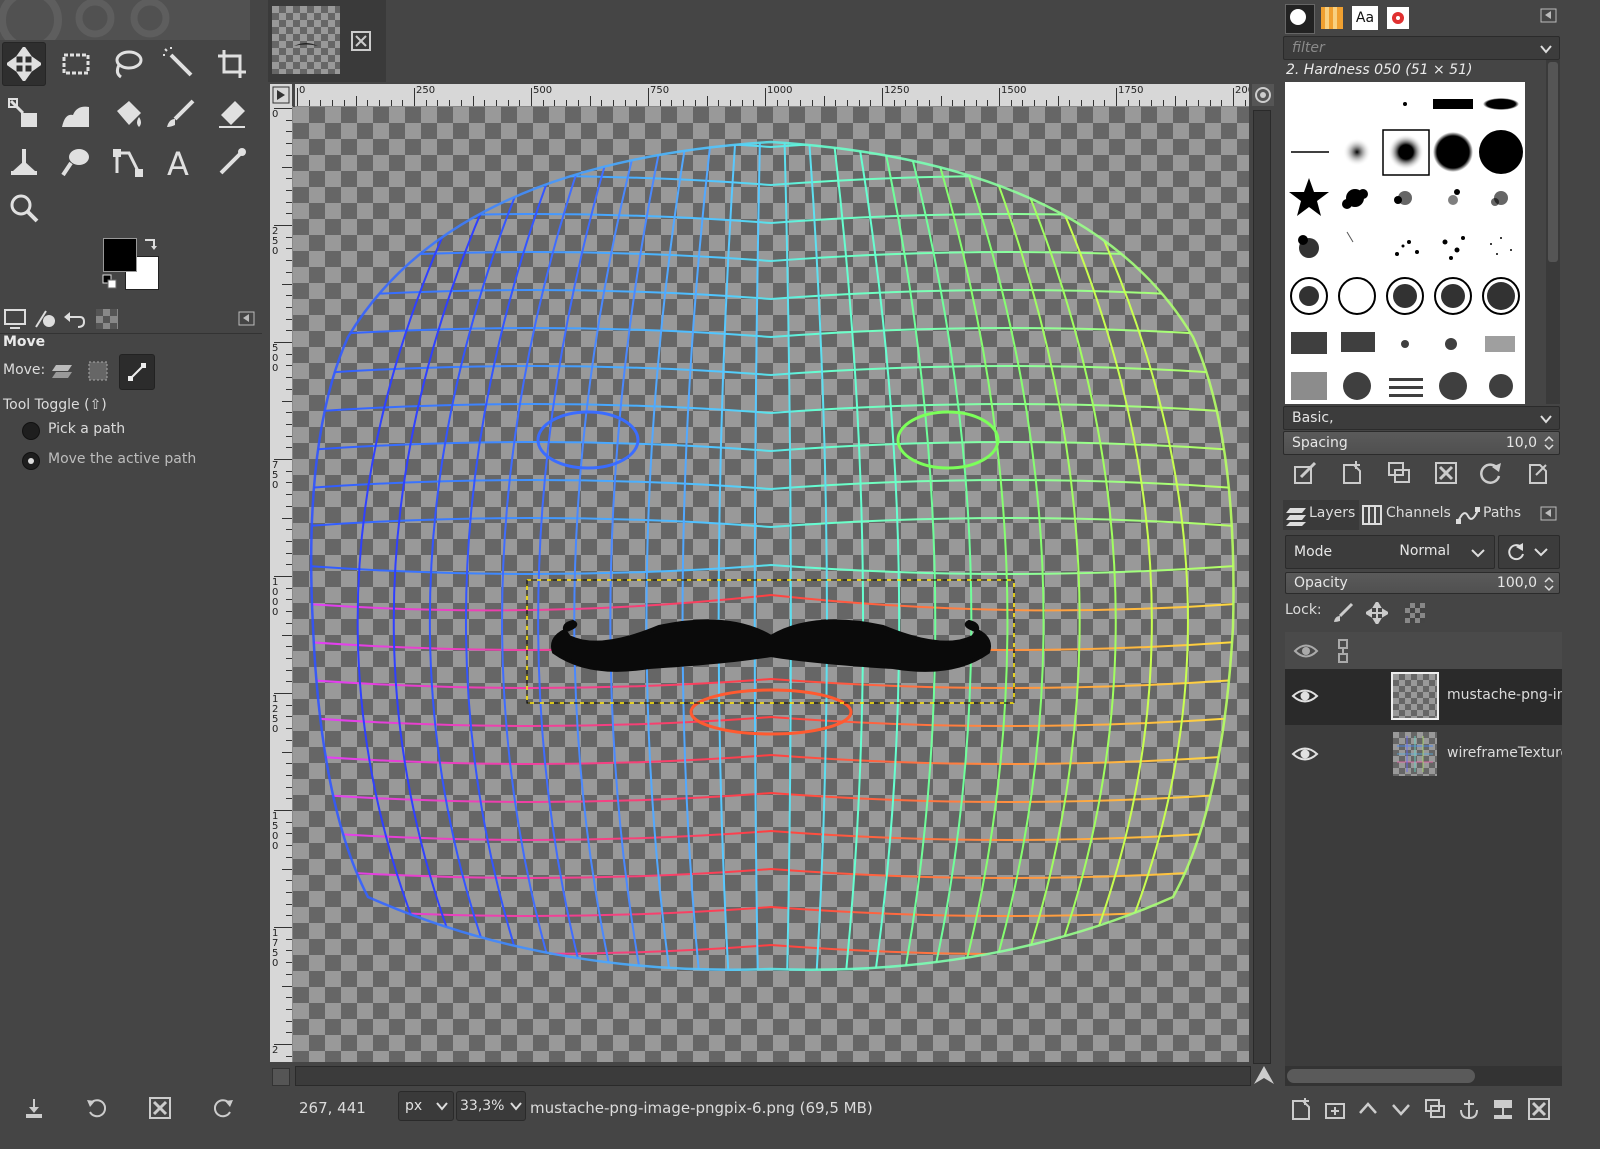  I want to click on move-tool-button, so click(24, 64).